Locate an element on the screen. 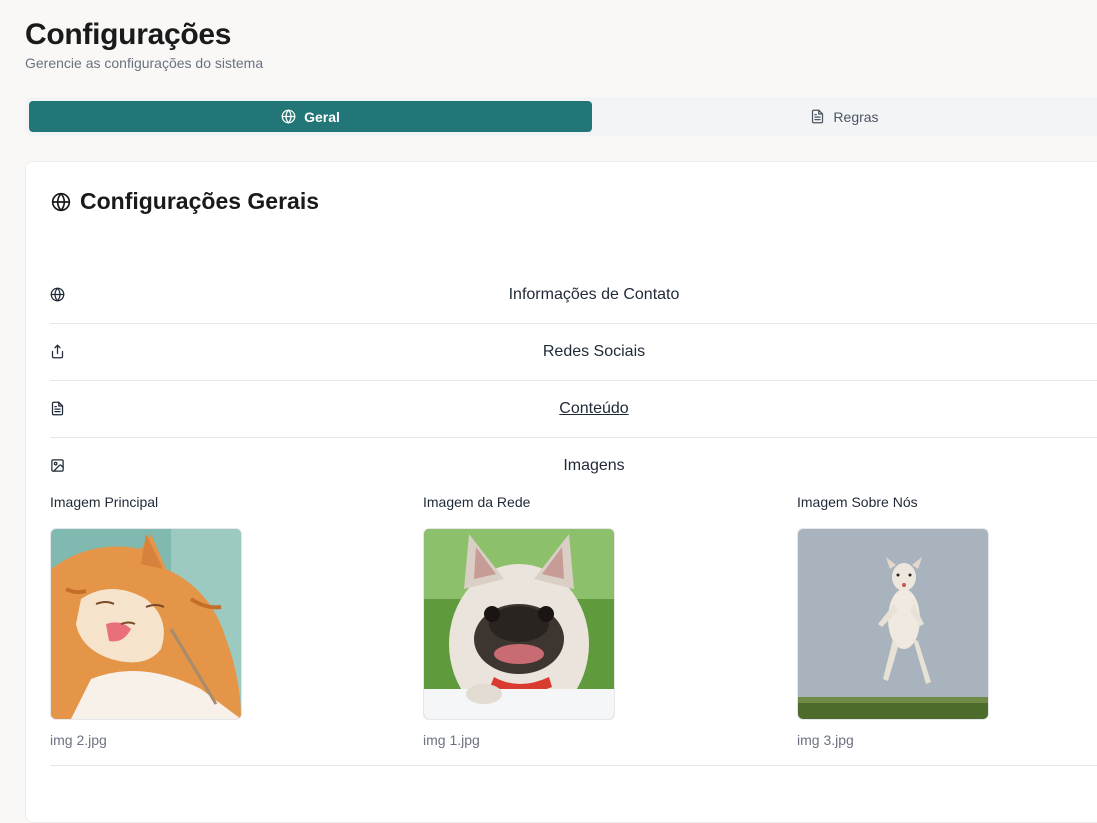 Image resolution: width=1097 pixels, height=823 pixels. section-divider is located at coordinates (573, 765).